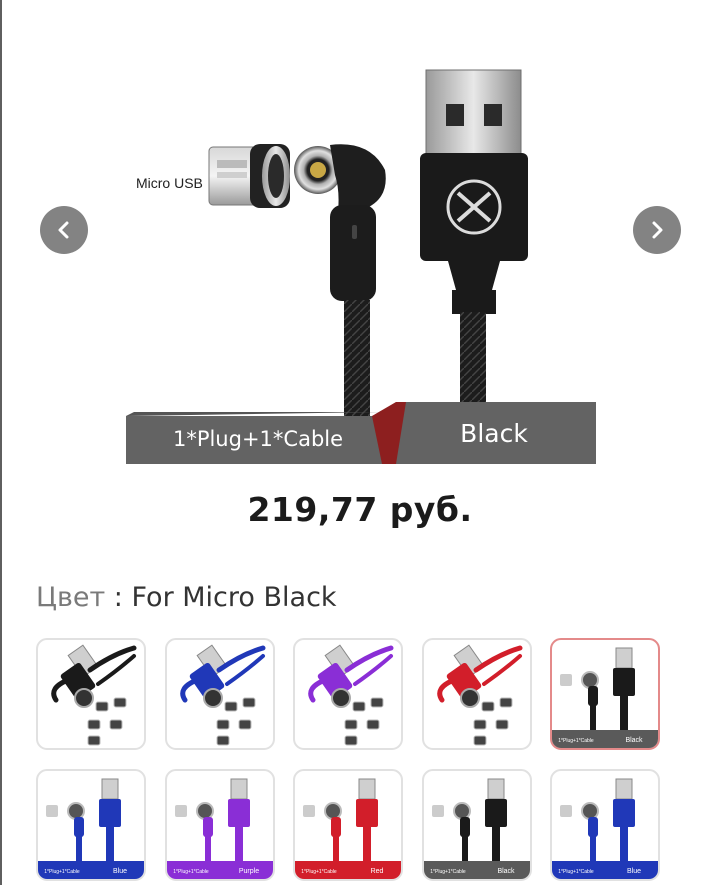 The height and width of the screenshot is (885, 720). What do you see at coordinates (357, 358) in the screenshot?
I see `braided-cable` at bounding box center [357, 358].